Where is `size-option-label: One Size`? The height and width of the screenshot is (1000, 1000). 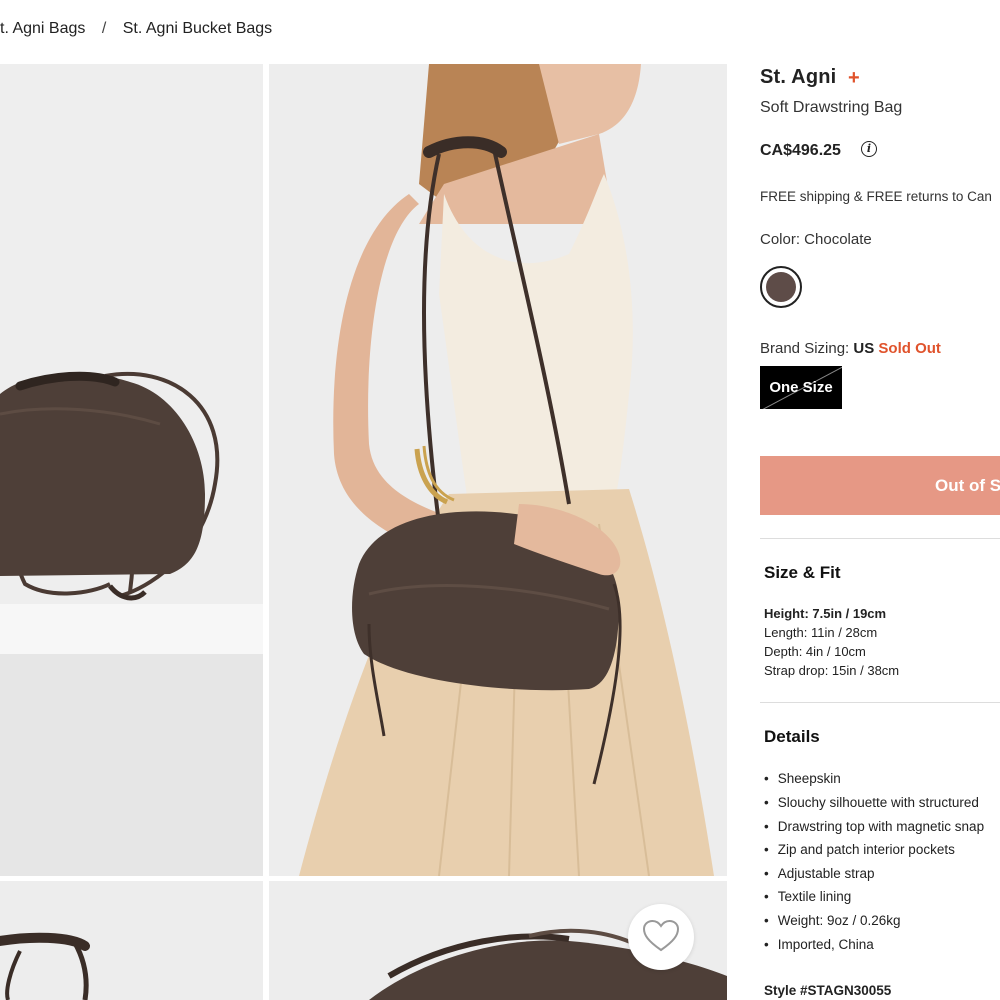
size-option-label: One Size is located at coordinates (801, 387).